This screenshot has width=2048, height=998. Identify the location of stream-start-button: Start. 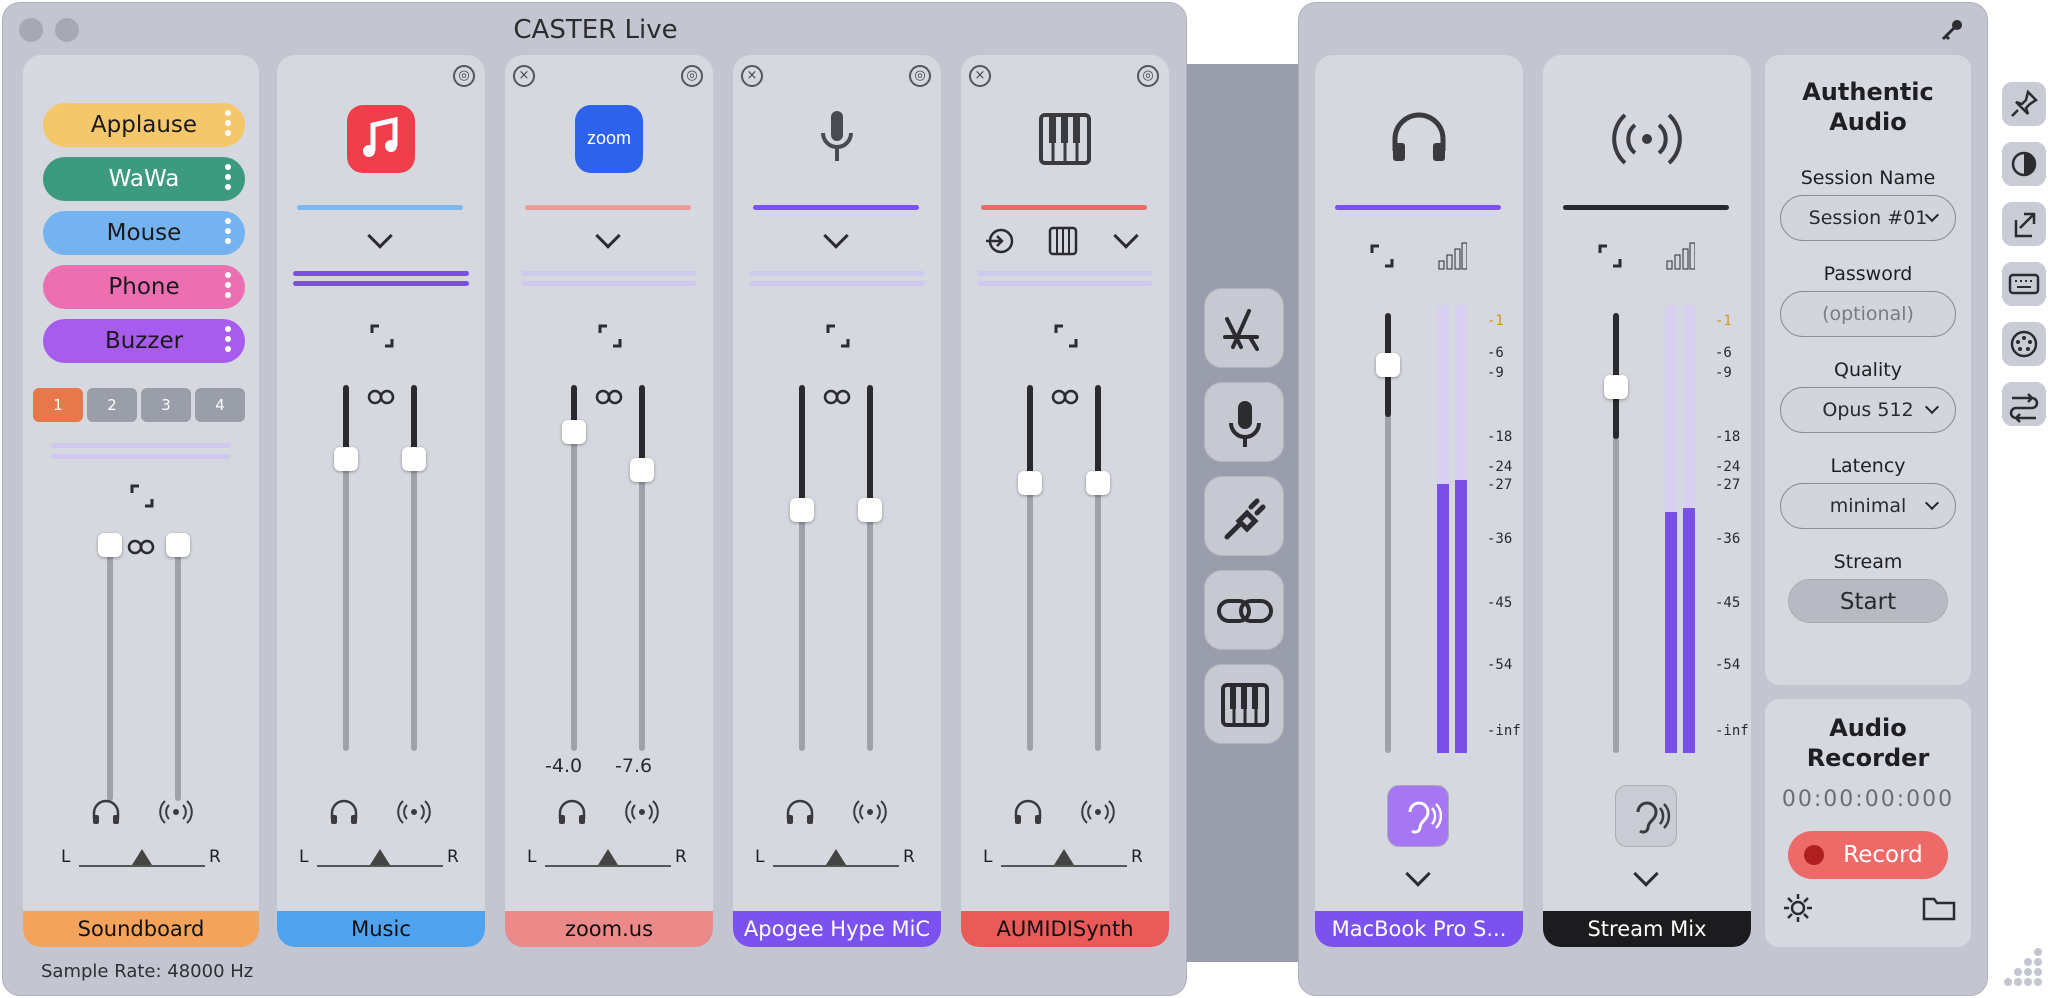
(1868, 601).